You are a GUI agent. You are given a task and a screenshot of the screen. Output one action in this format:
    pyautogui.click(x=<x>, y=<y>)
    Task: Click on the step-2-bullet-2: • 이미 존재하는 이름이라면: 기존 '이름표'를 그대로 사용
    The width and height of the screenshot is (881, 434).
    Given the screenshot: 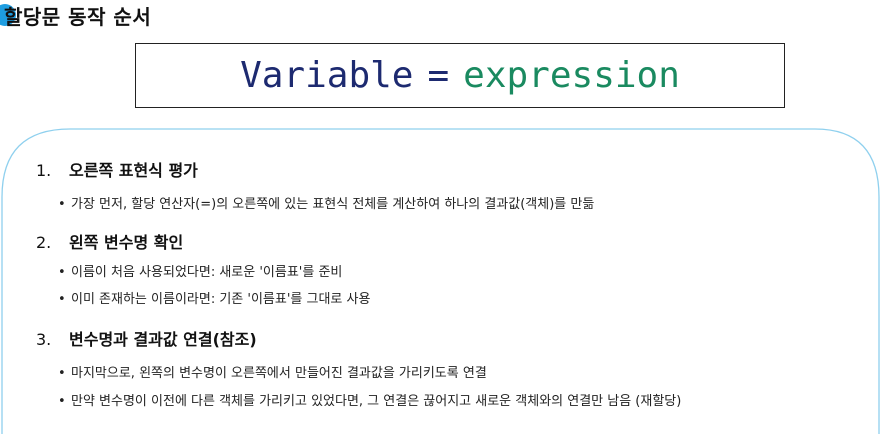 What is the action you would take?
    pyautogui.click(x=214, y=300)
    